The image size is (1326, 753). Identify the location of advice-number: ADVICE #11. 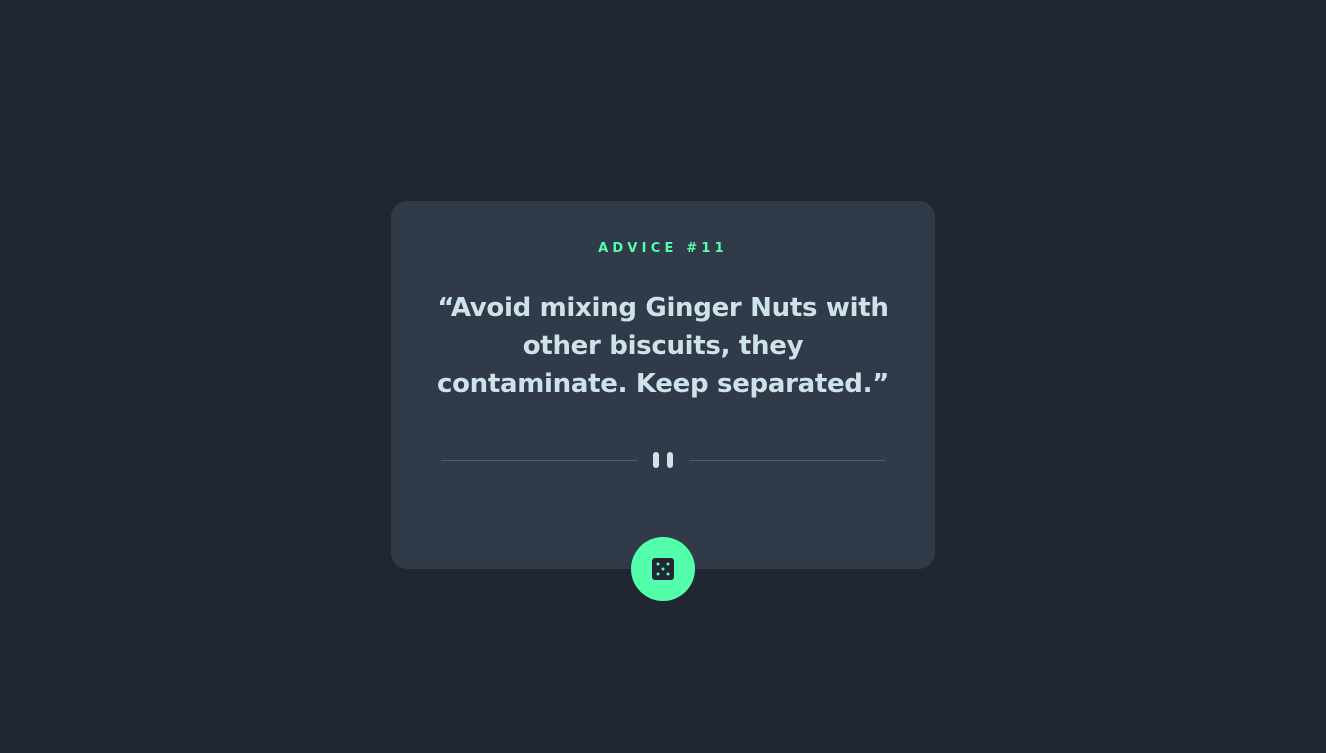
(663, 248).